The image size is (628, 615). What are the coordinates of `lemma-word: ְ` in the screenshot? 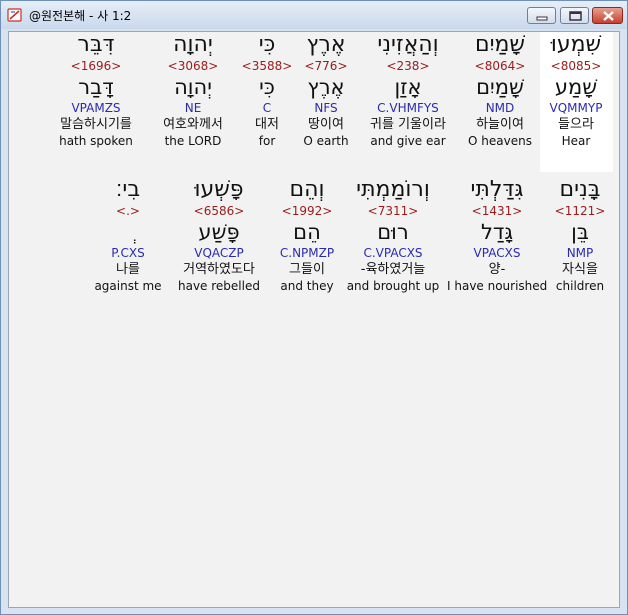 It's located at (128, 232).